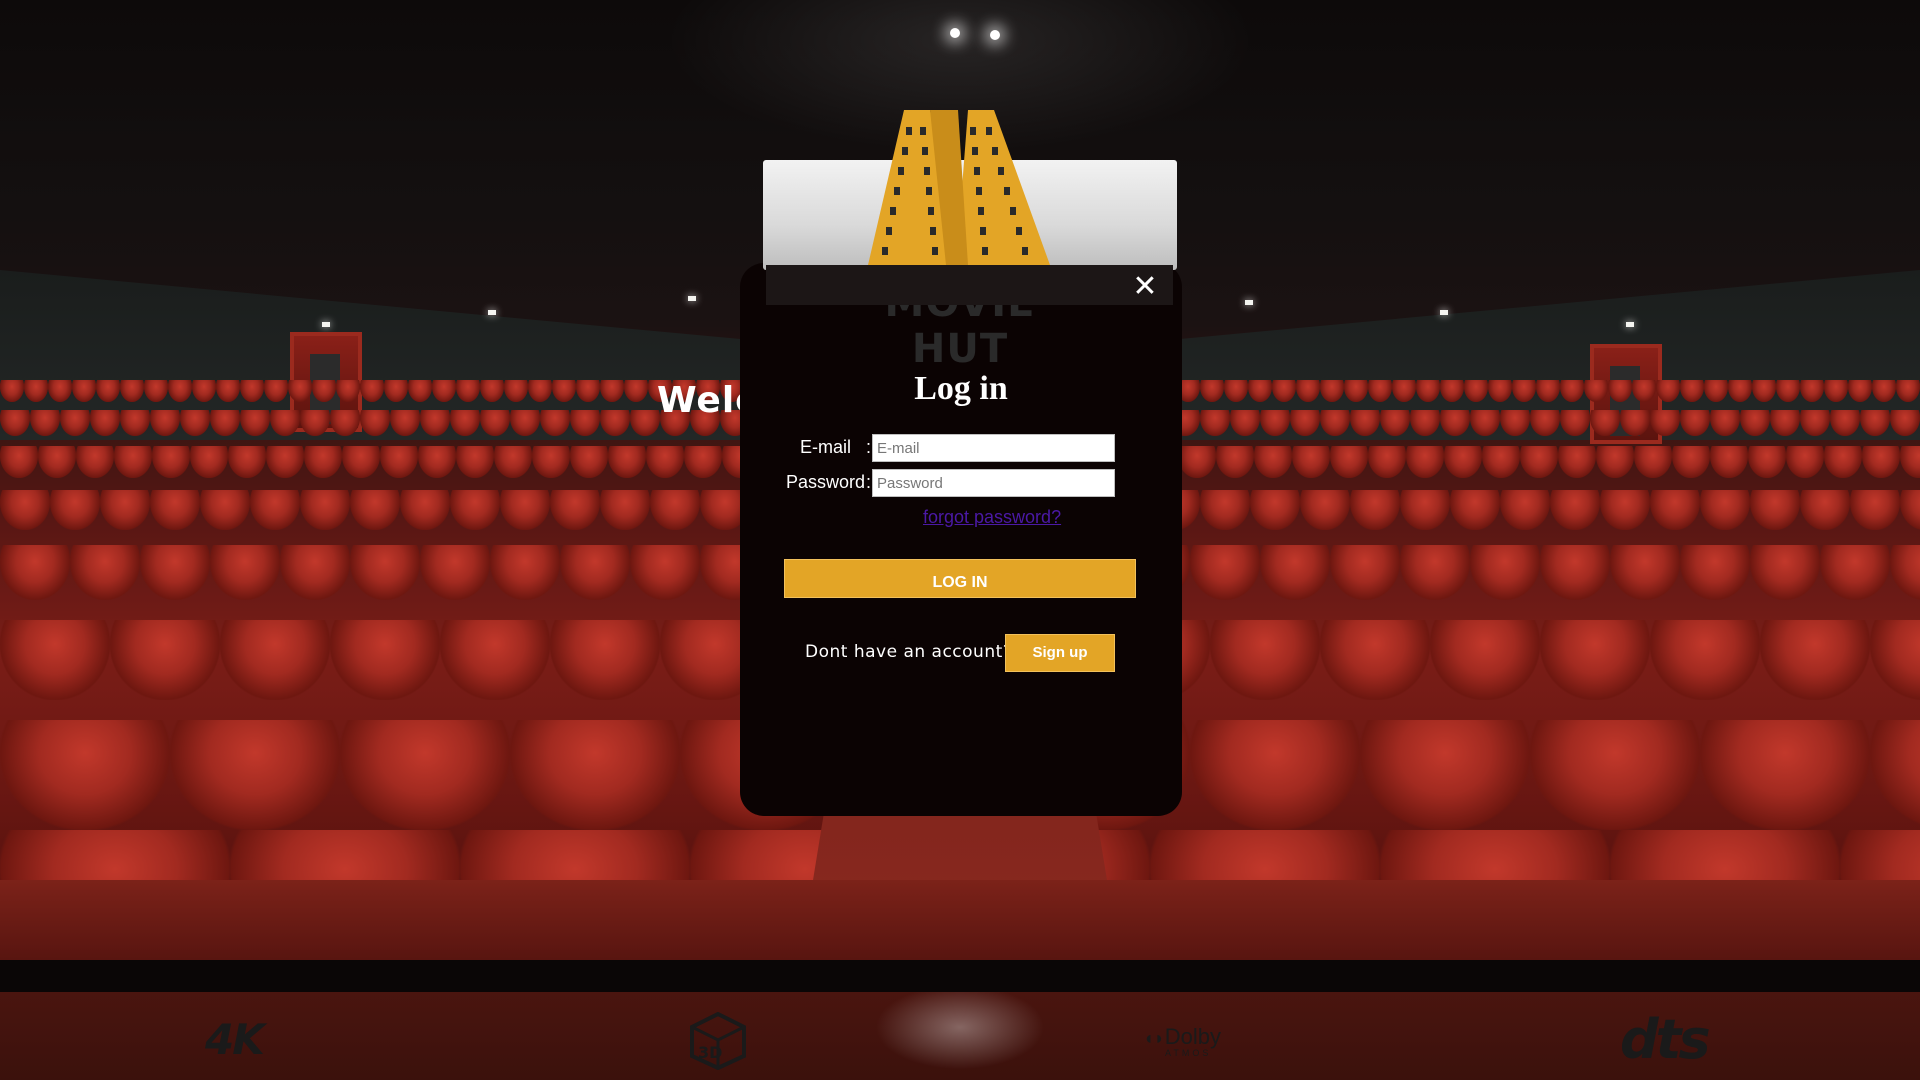 The width and height of the screenshot is (1920, 1080). I want to click on password-colon: :, so click(869, 482).